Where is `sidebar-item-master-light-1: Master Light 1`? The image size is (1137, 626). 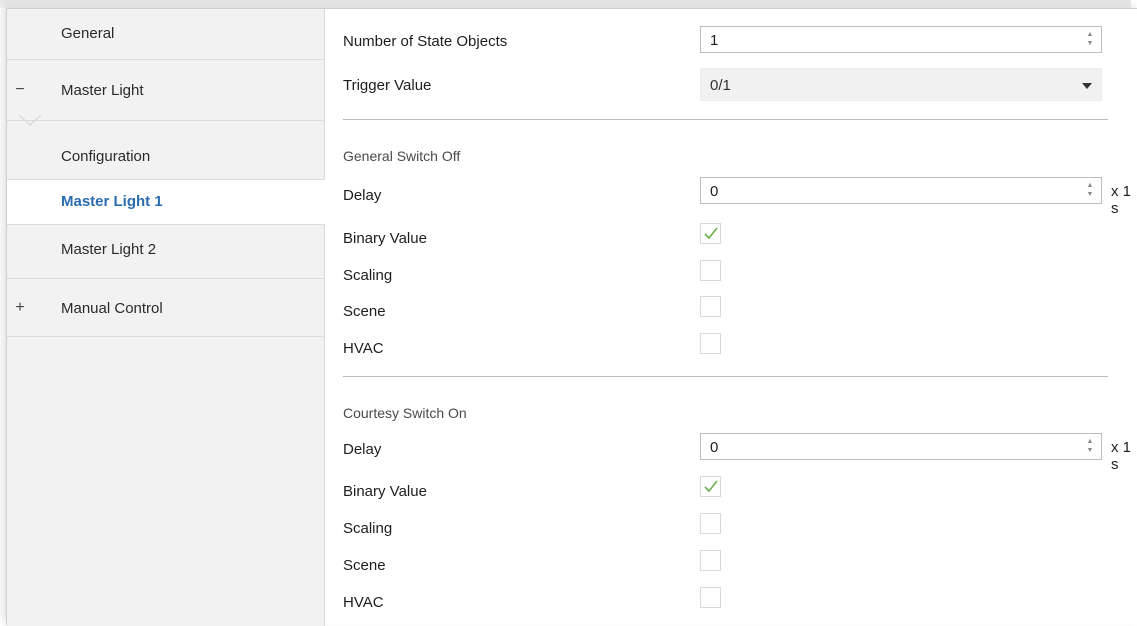 sidebar-item-master-light-1: Master Light 1 is located at coordinates (166, 202).